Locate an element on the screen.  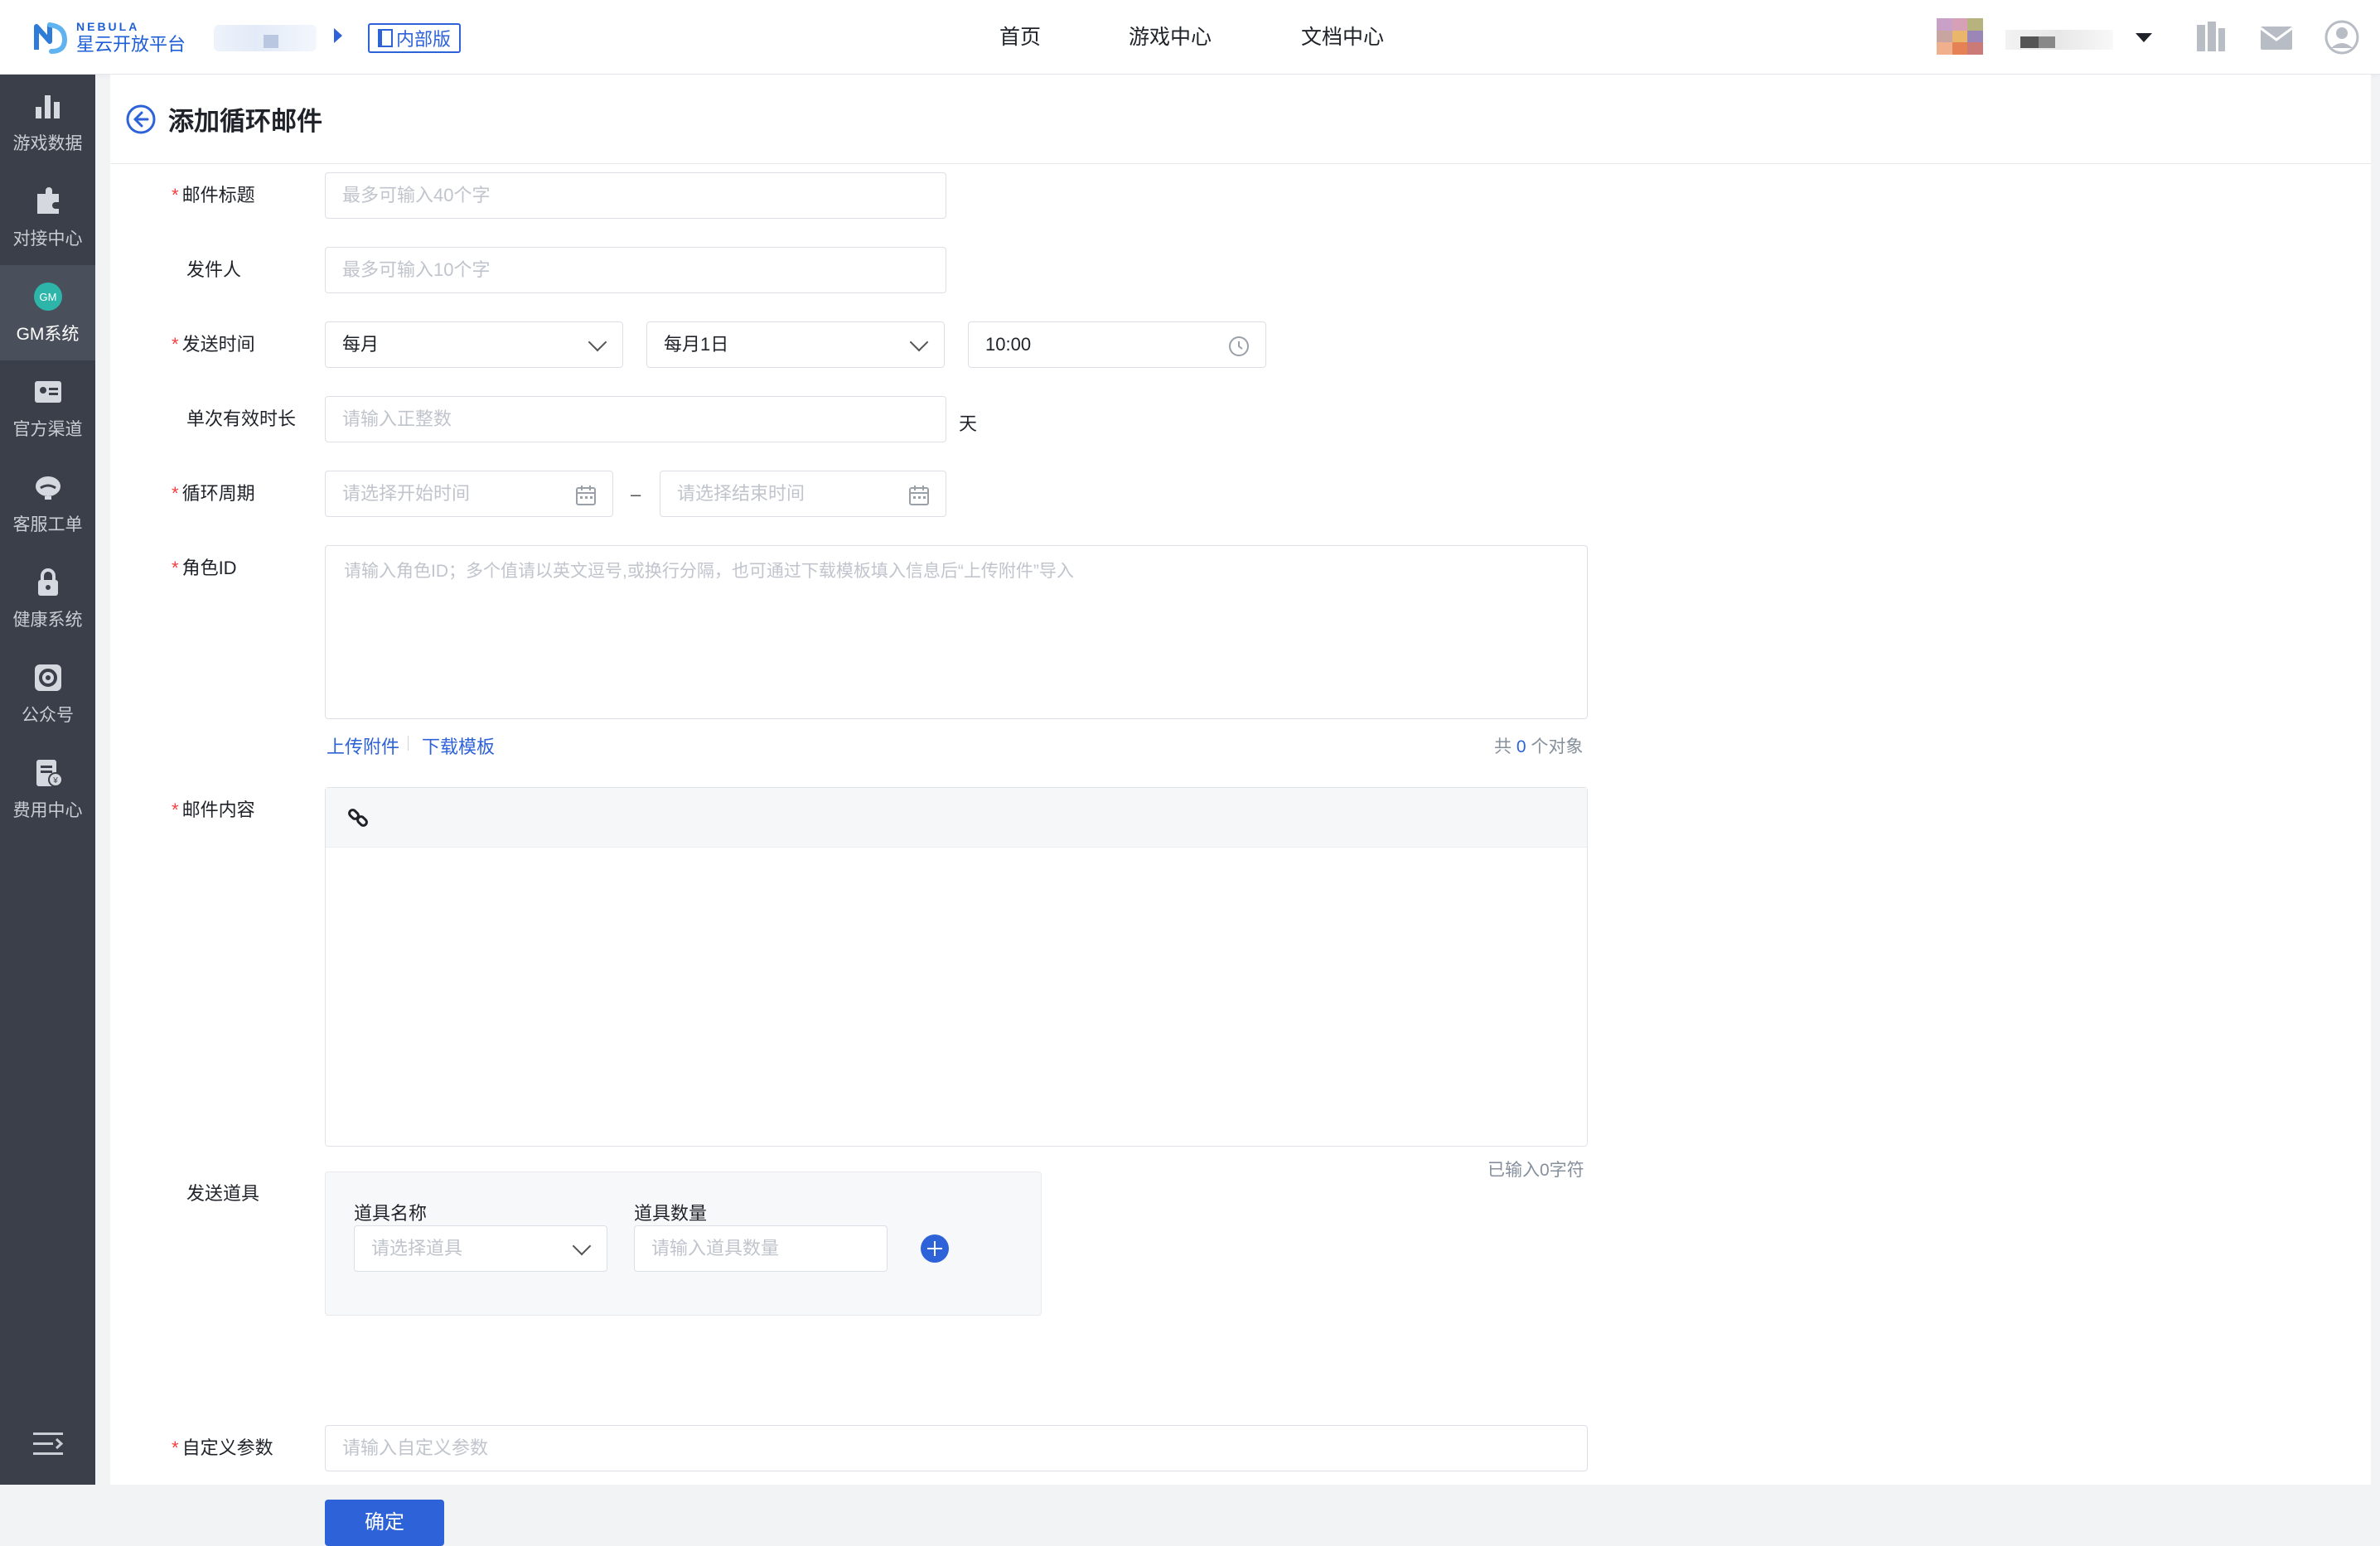
sidebar-item-label: 对接中心 is located at coordinates (47, 239).